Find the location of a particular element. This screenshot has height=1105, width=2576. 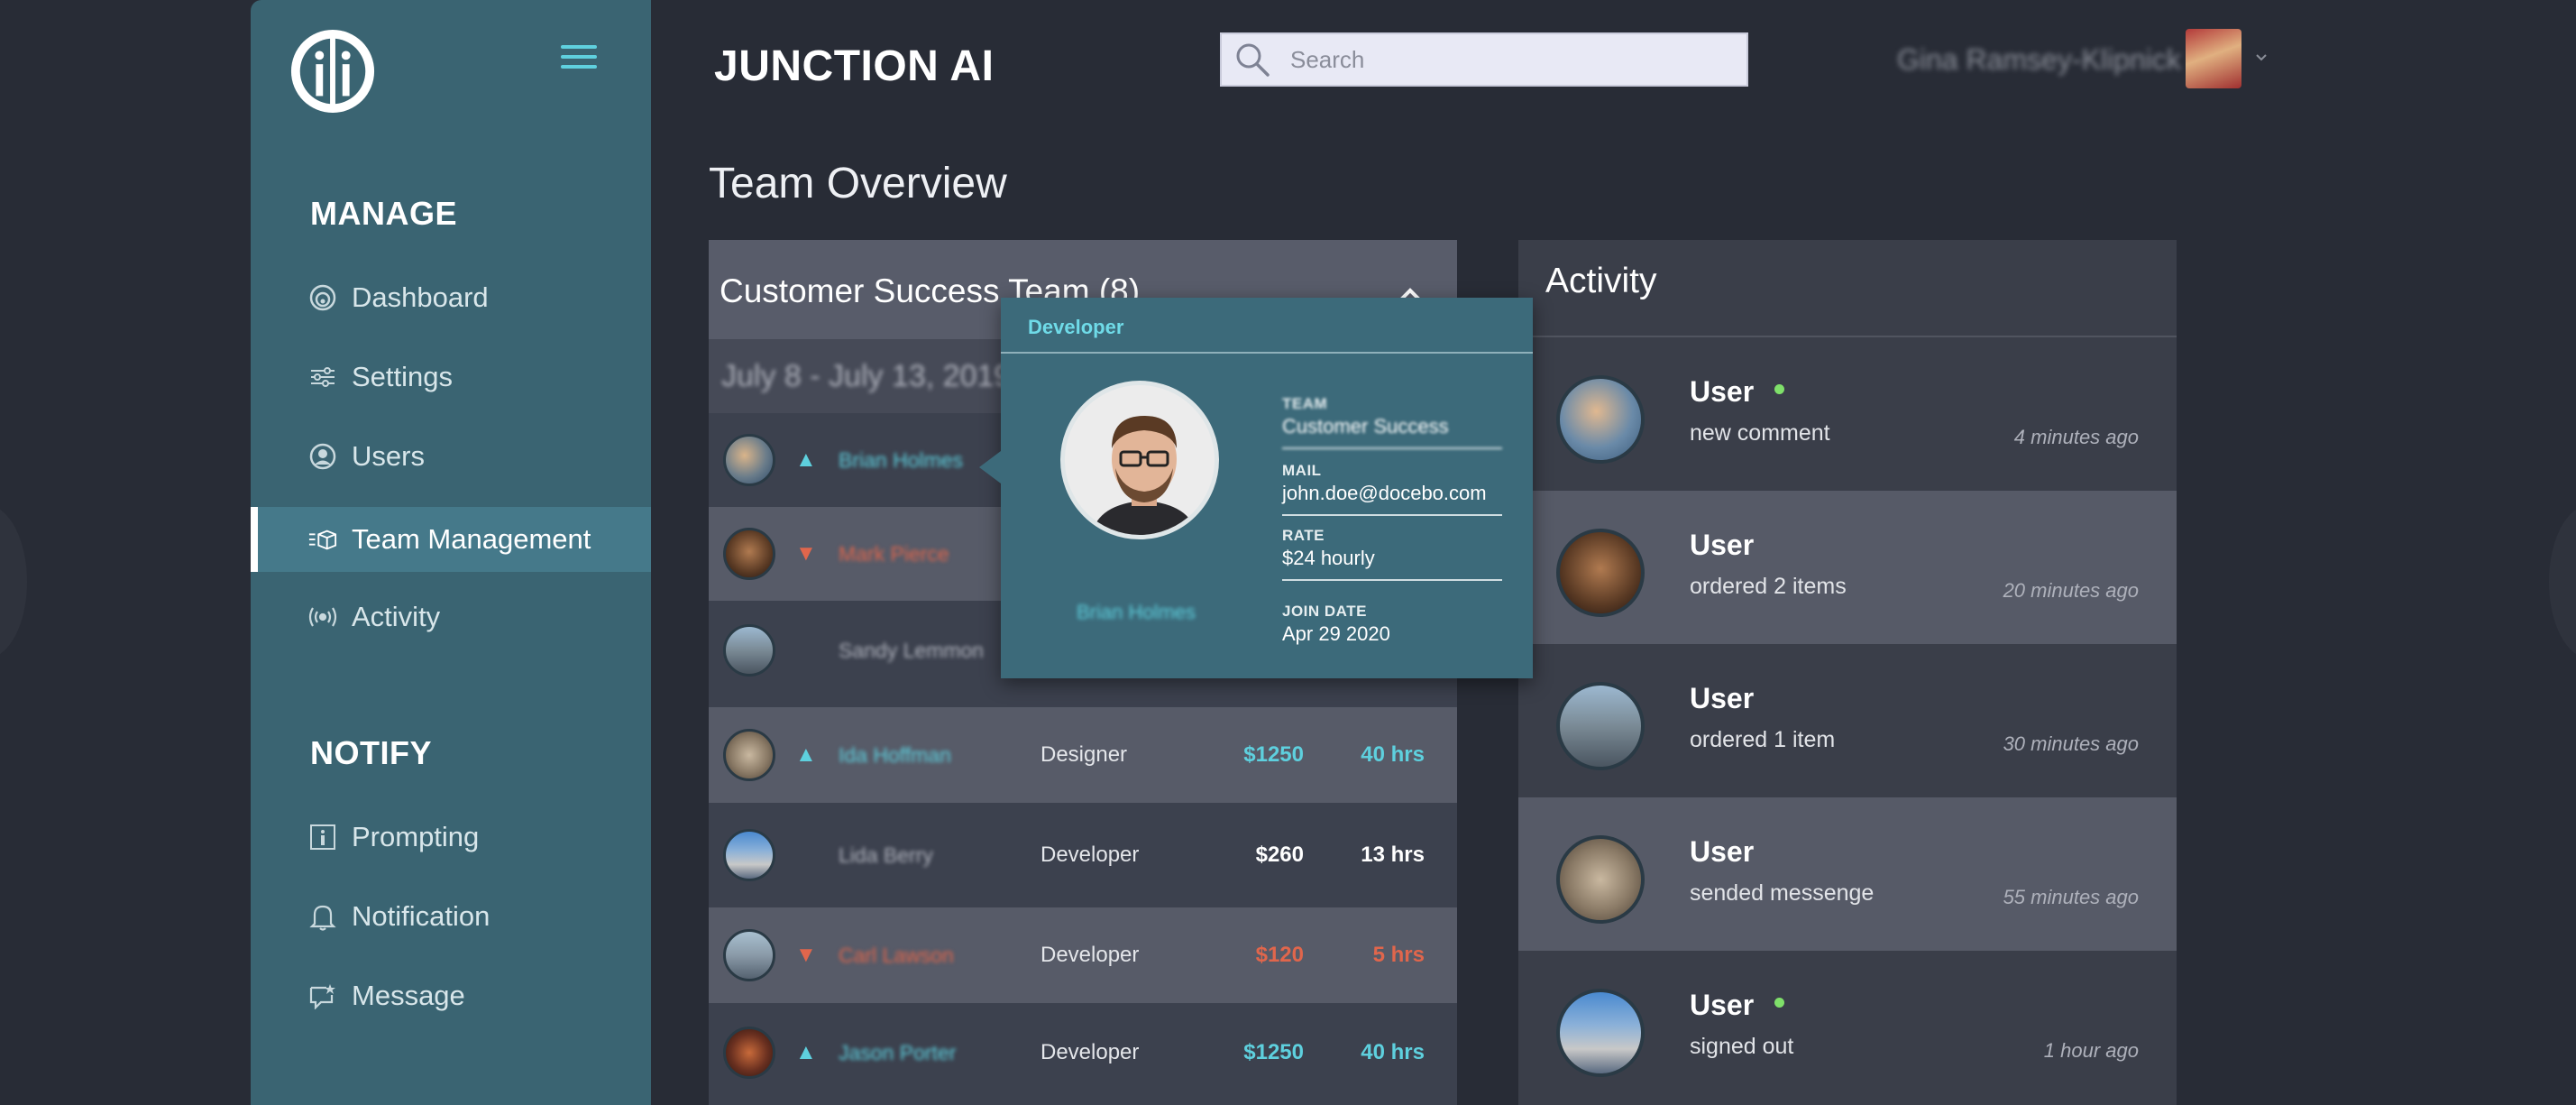

activity-text: ordered 2 items is located at coordinates (1768, 587).